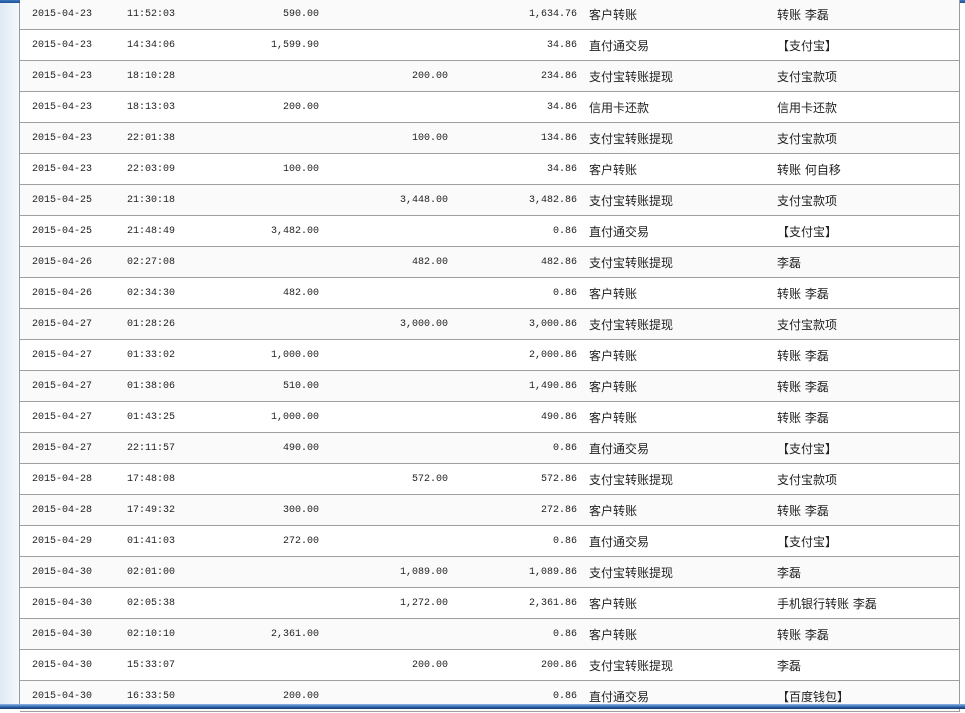  Describe the element at coordinates (489, 634) in the screenshot. I see `table-row: 2015-04-30 02:10:10 2,361.00 0.86 客户转账 转账 李磊` at that location.